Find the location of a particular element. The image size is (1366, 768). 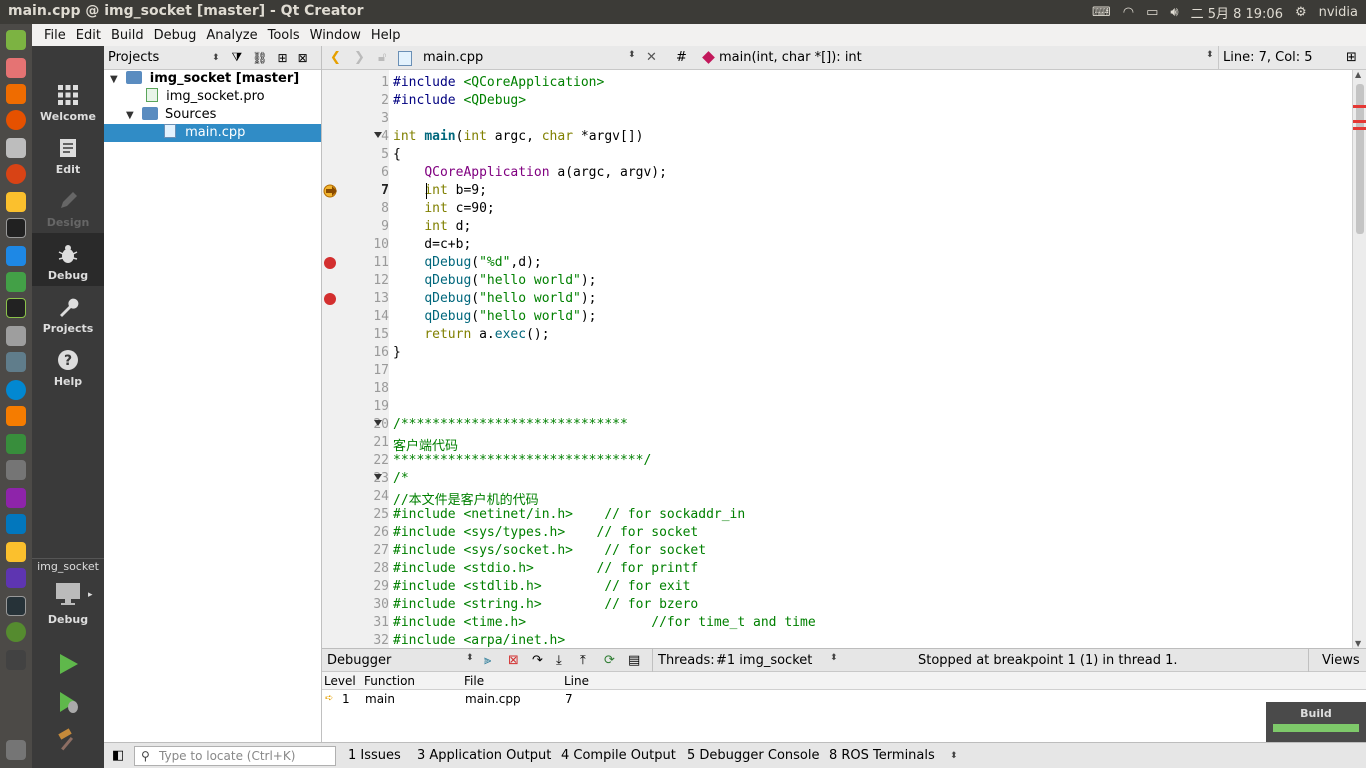

symbol-selector: main(int, char *[]): int is located at coordinates (790, 57).